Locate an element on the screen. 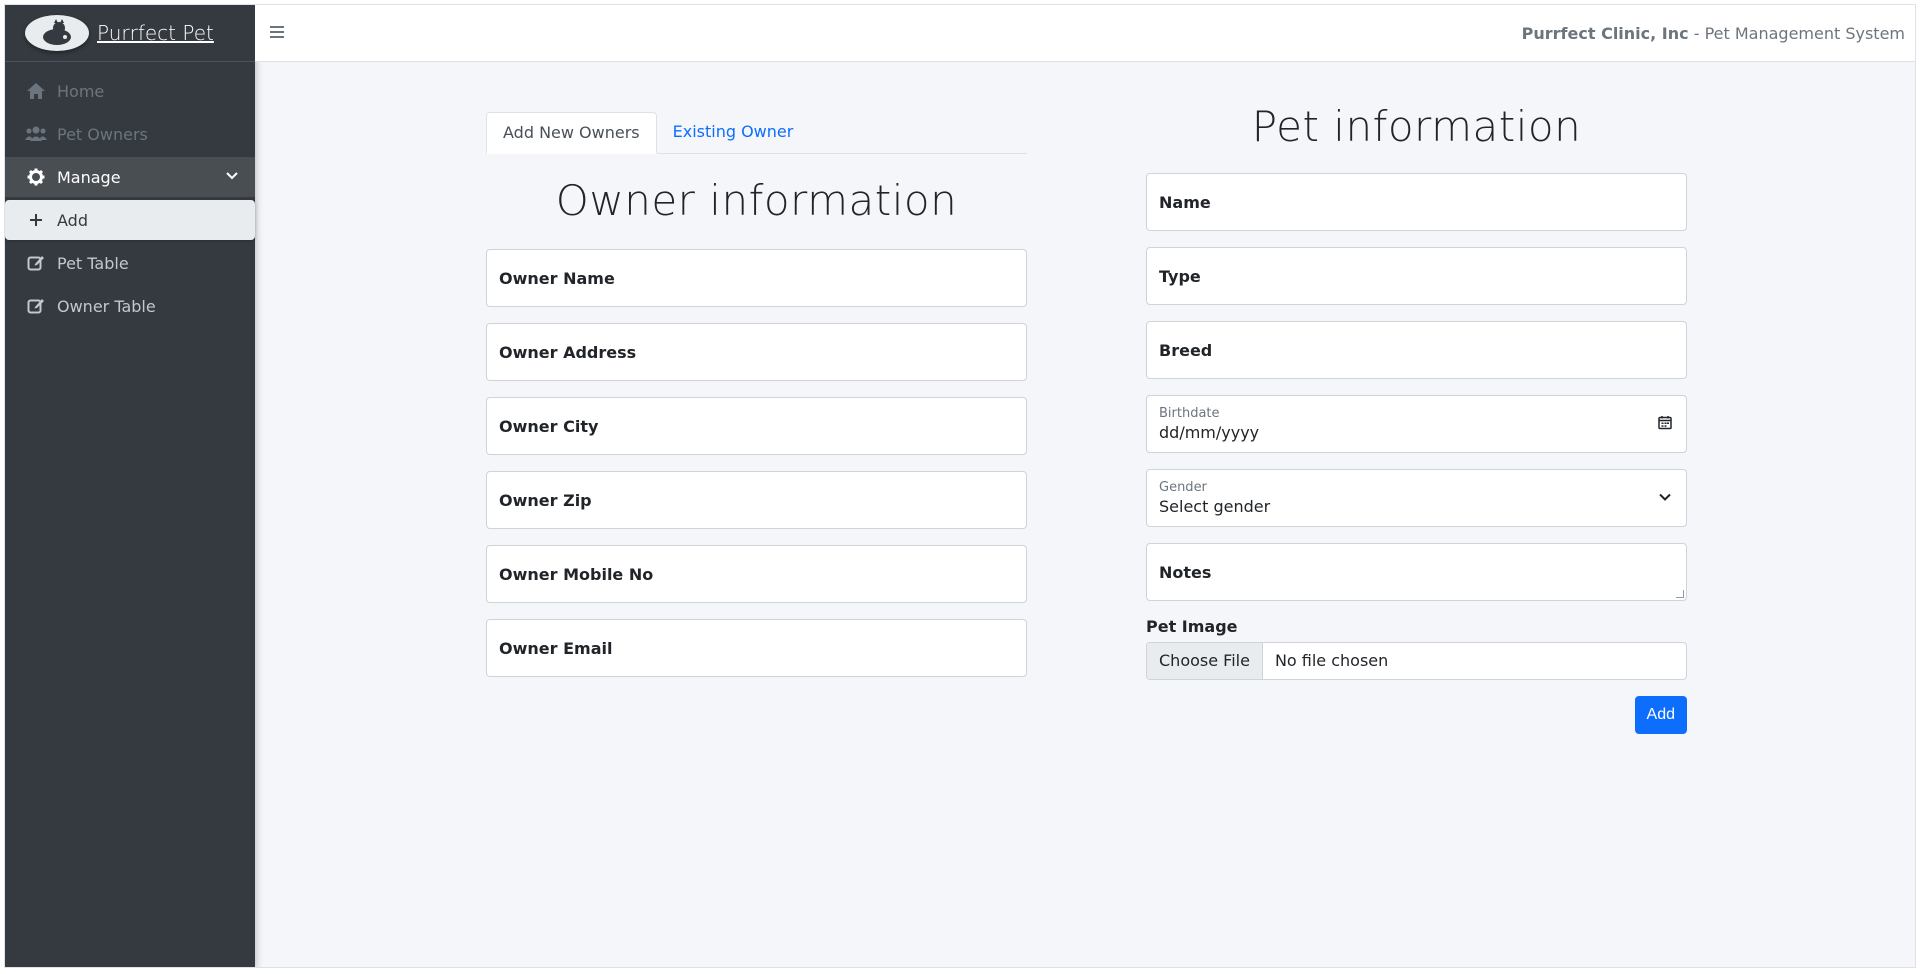 This screenshot has height=974, width=1920. sidebar-item-add: Add is located at coordinates (130, 220).